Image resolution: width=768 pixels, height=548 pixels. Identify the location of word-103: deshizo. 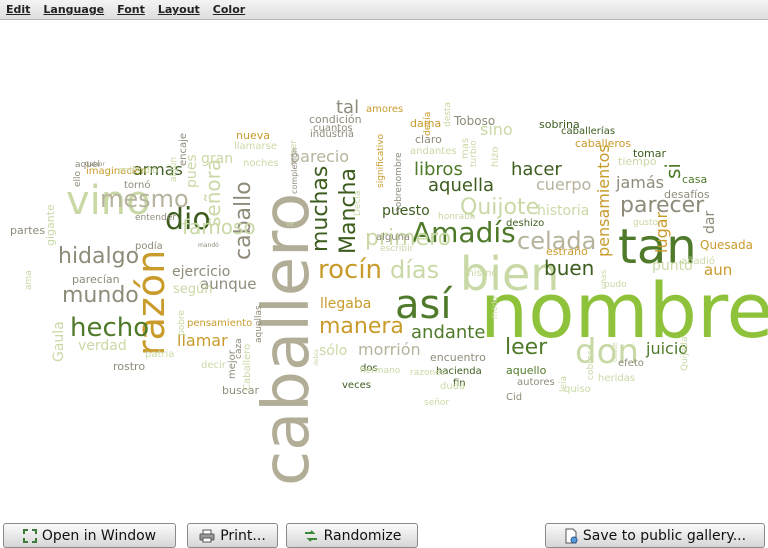
(525, 223).